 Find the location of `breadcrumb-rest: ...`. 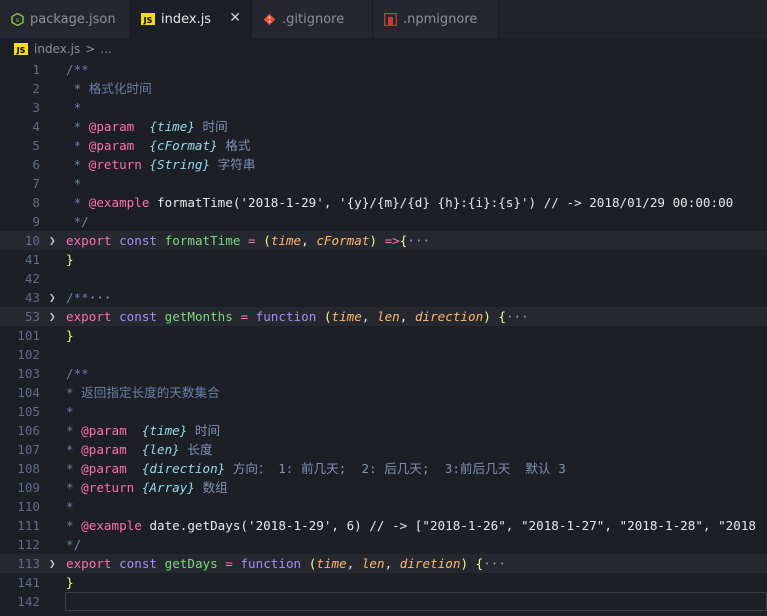

breadcrumb-rest: ... is located at coordinates (105, 49).